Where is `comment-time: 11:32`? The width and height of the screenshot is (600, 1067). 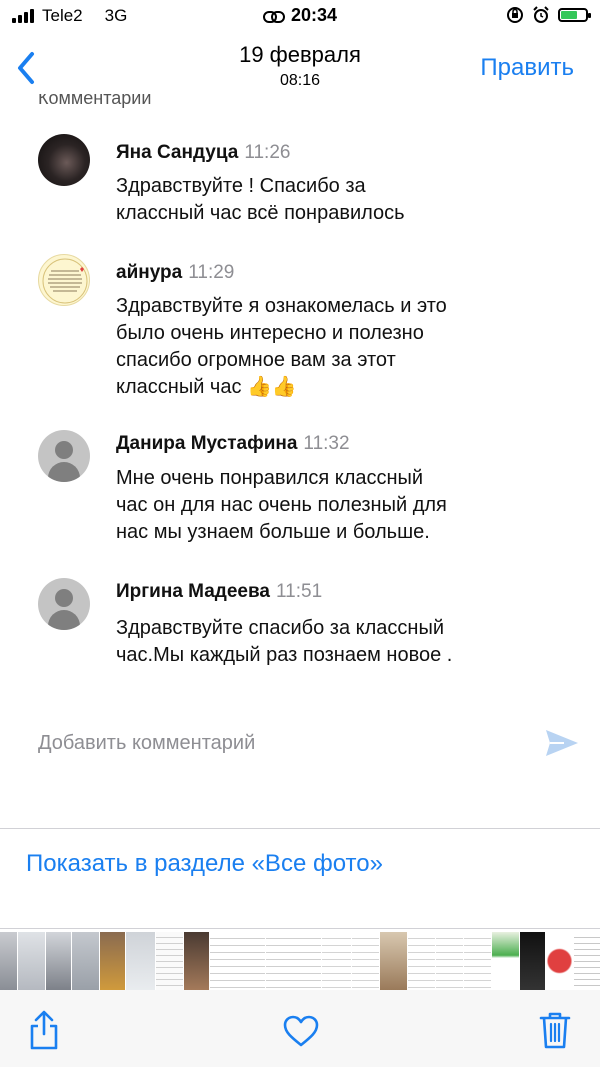
comment-time: 11:32 is located at coordinates (326, 443).